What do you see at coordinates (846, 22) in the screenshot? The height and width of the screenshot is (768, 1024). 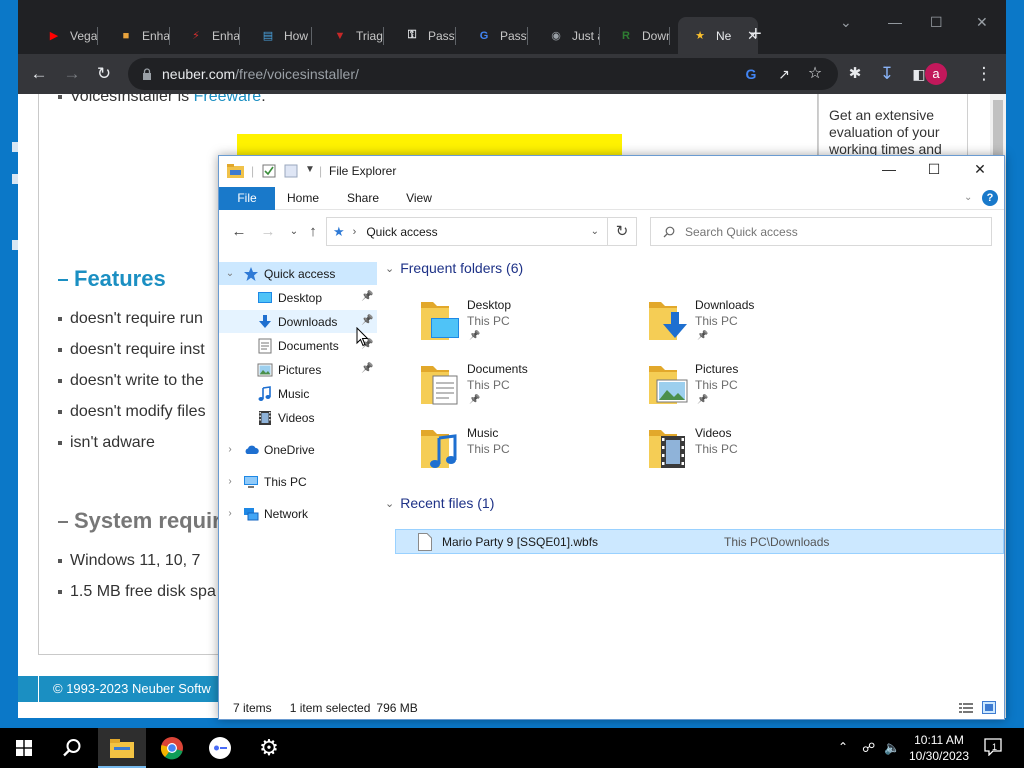 I see `tab-search-icon: ⌄` at bounding box center [846, 22].